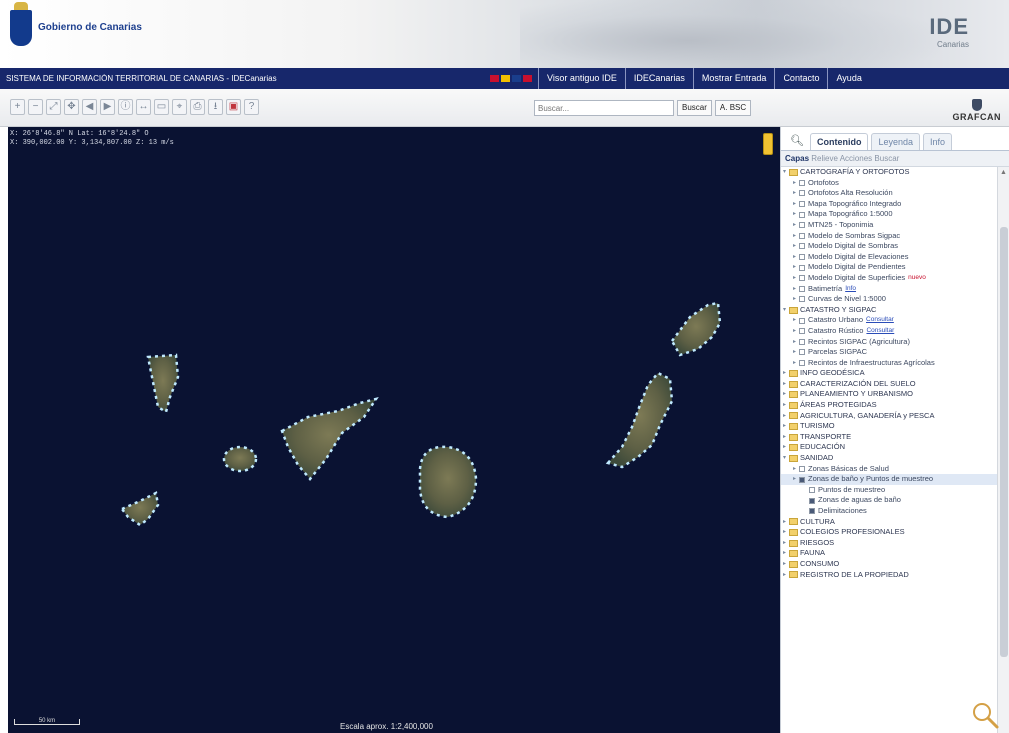 The image size is (1009, 733). Describe the element at coordinates (215, 107) in the screenshot. I see `download-tool-icon: ⭳` at that location.